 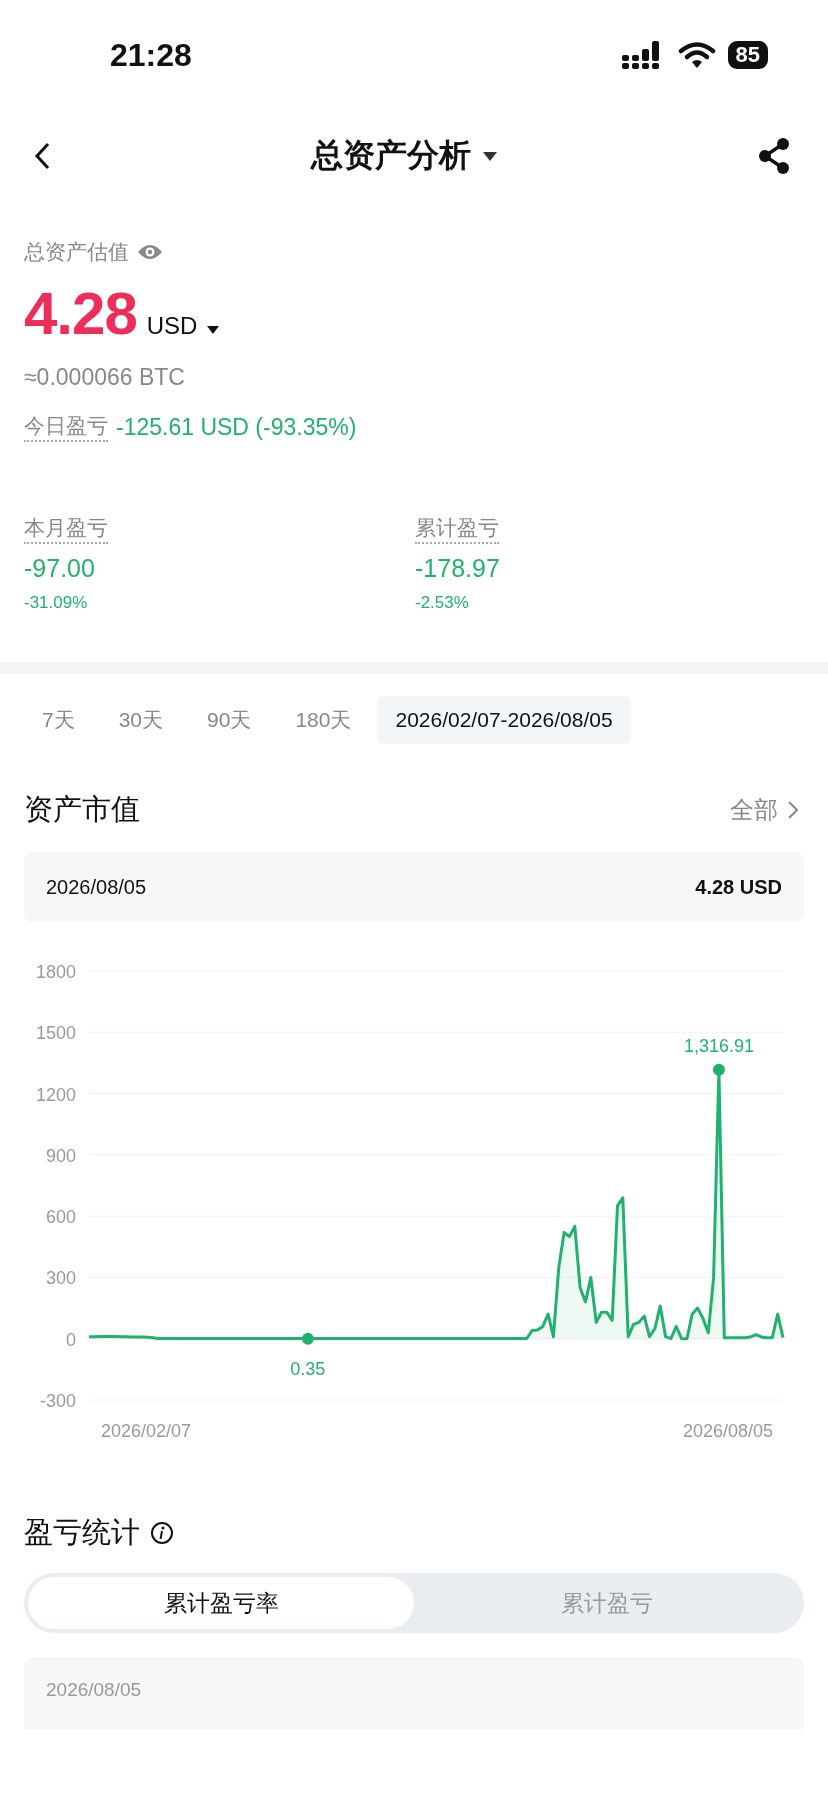 What do you see at coordinates (66, 427) in the screenshot?
I see `today-pnl-label: 今日盈亏` at bounding box center [66, 427].